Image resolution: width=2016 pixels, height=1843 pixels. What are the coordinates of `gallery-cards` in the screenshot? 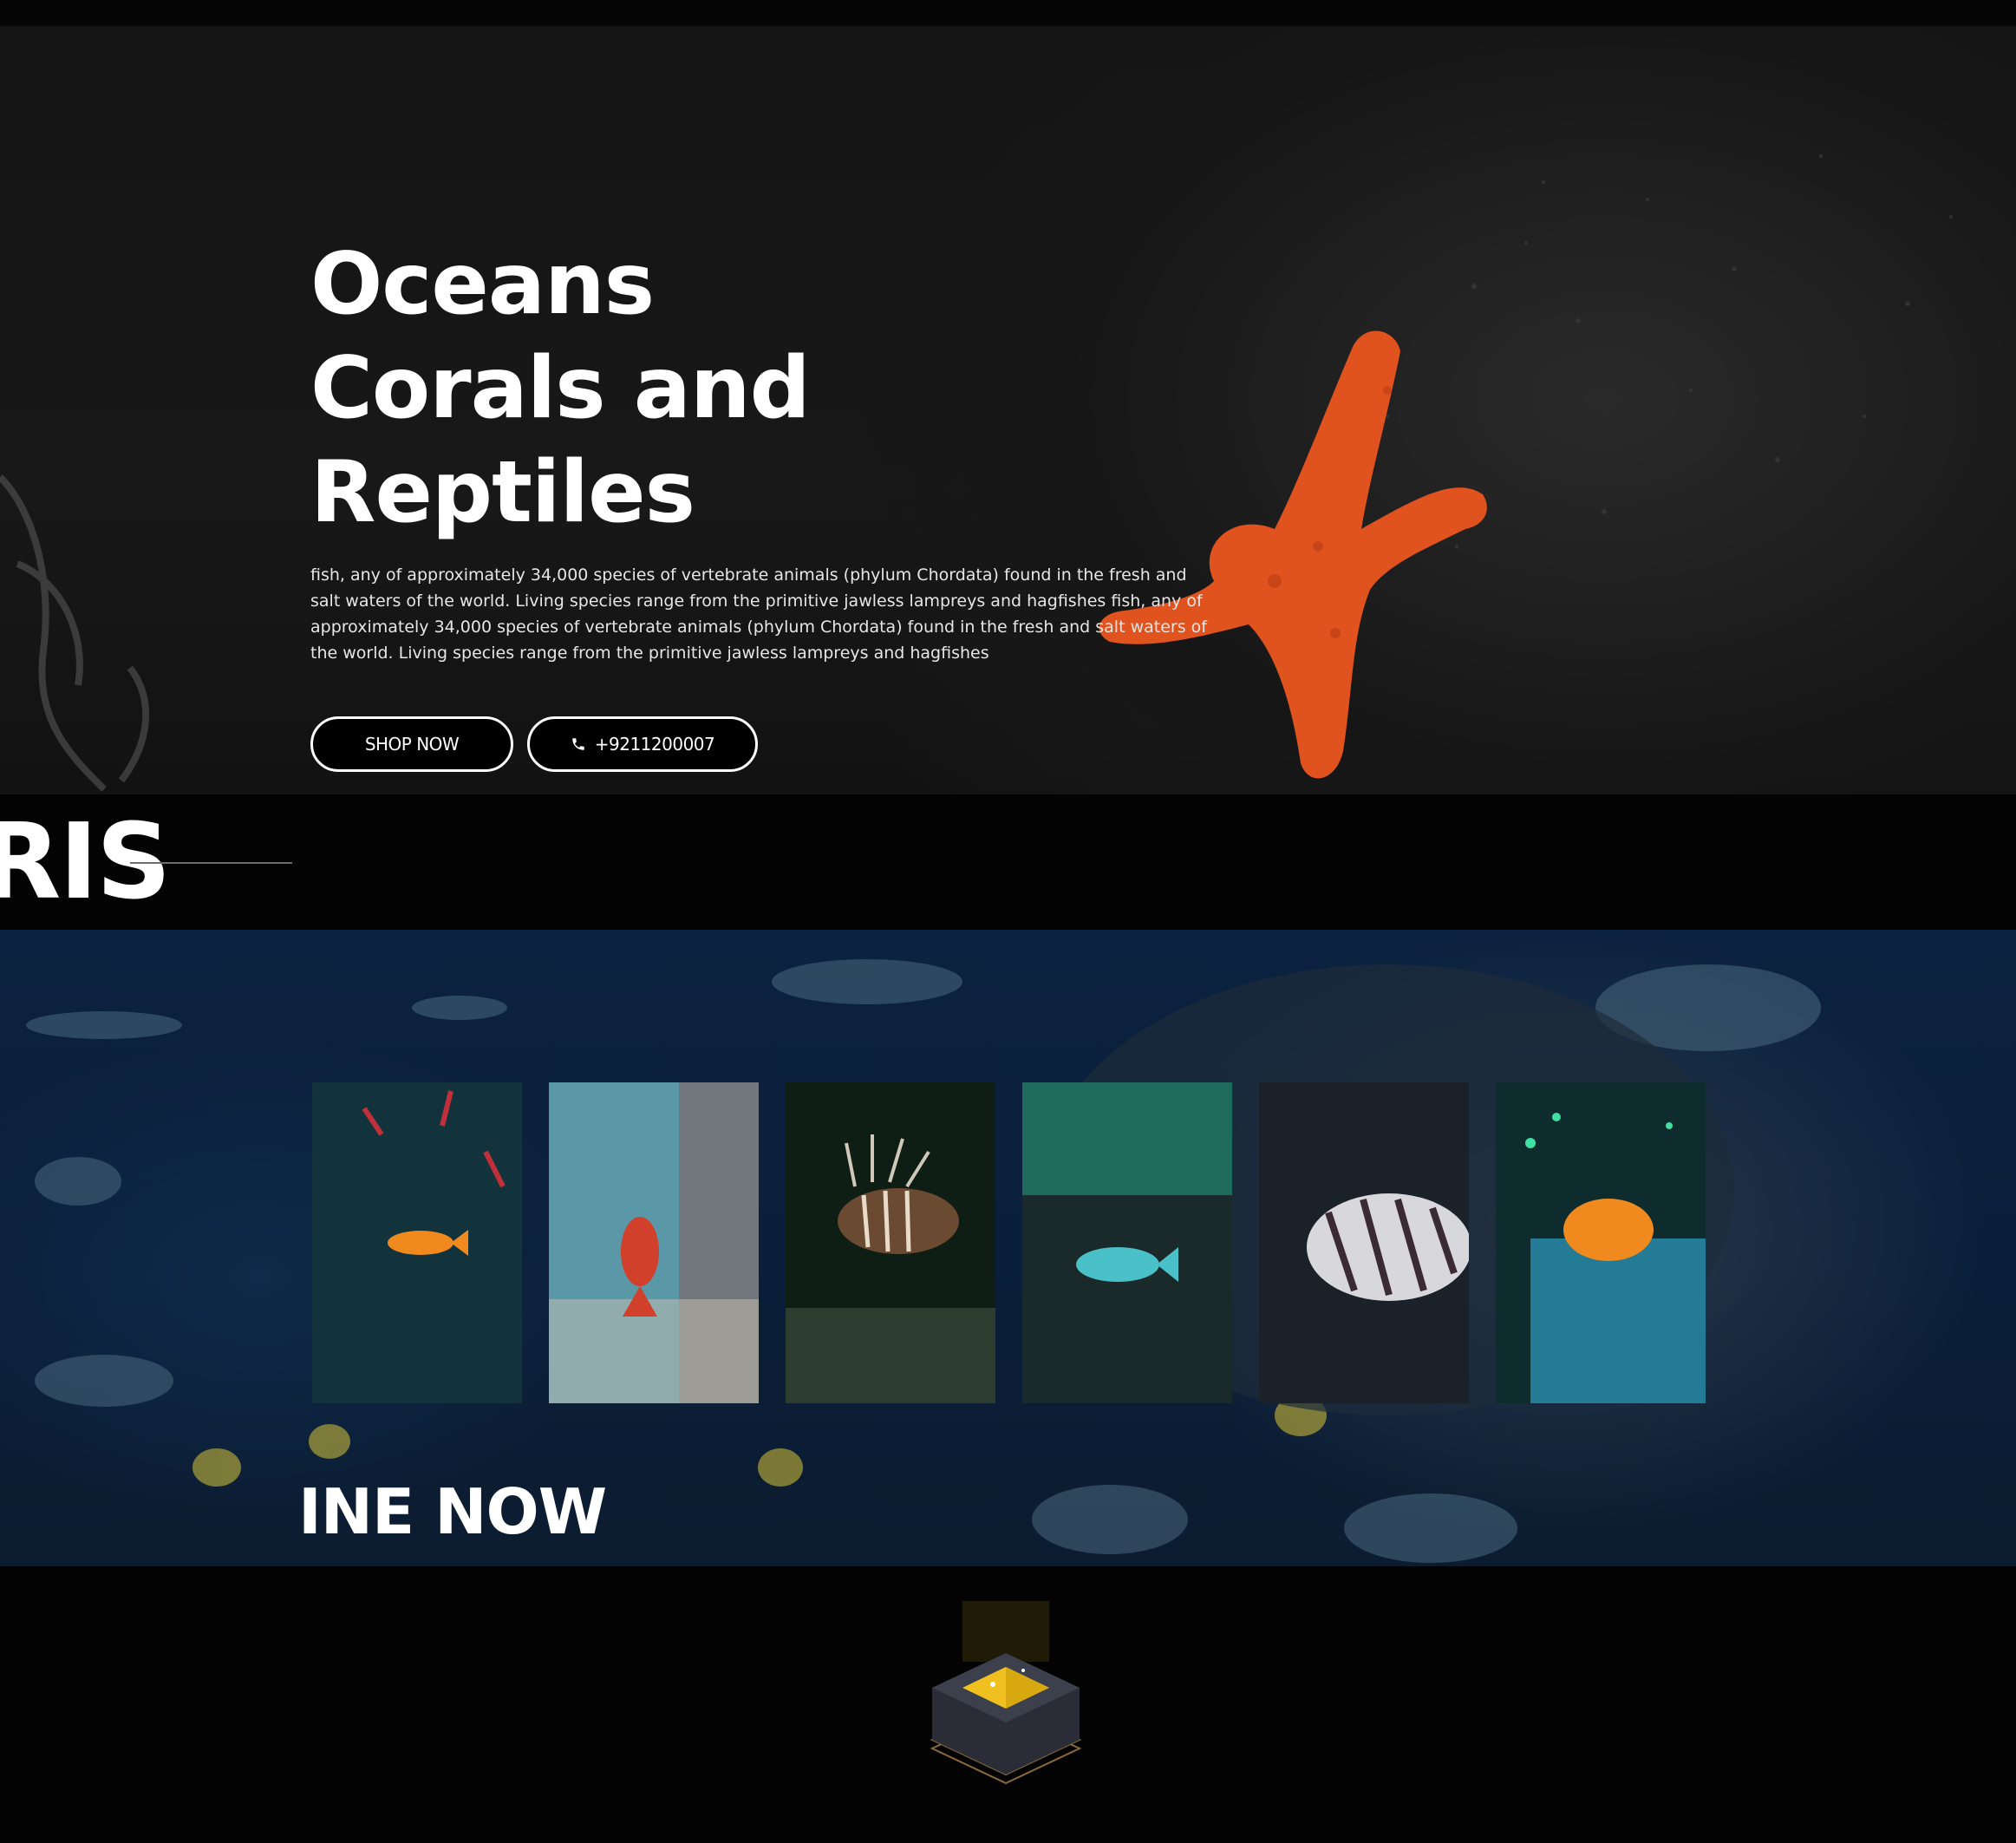 It's located at (1009, 1242).